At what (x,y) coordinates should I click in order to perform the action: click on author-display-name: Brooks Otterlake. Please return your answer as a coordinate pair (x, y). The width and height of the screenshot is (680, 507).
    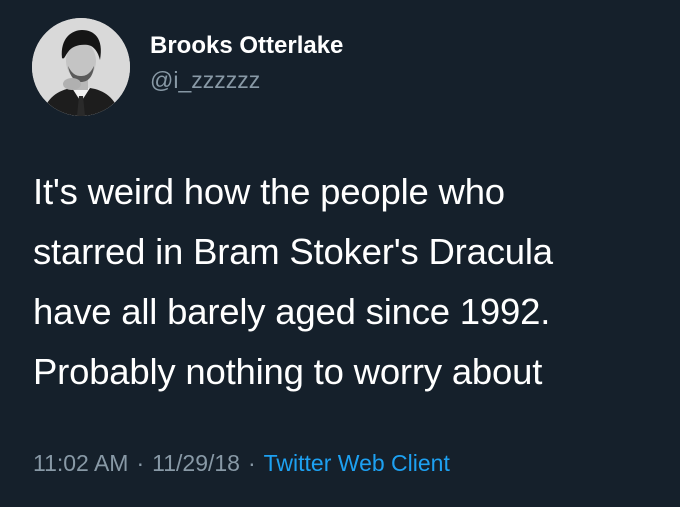
    Looking at the image, I should click on (246, 46).